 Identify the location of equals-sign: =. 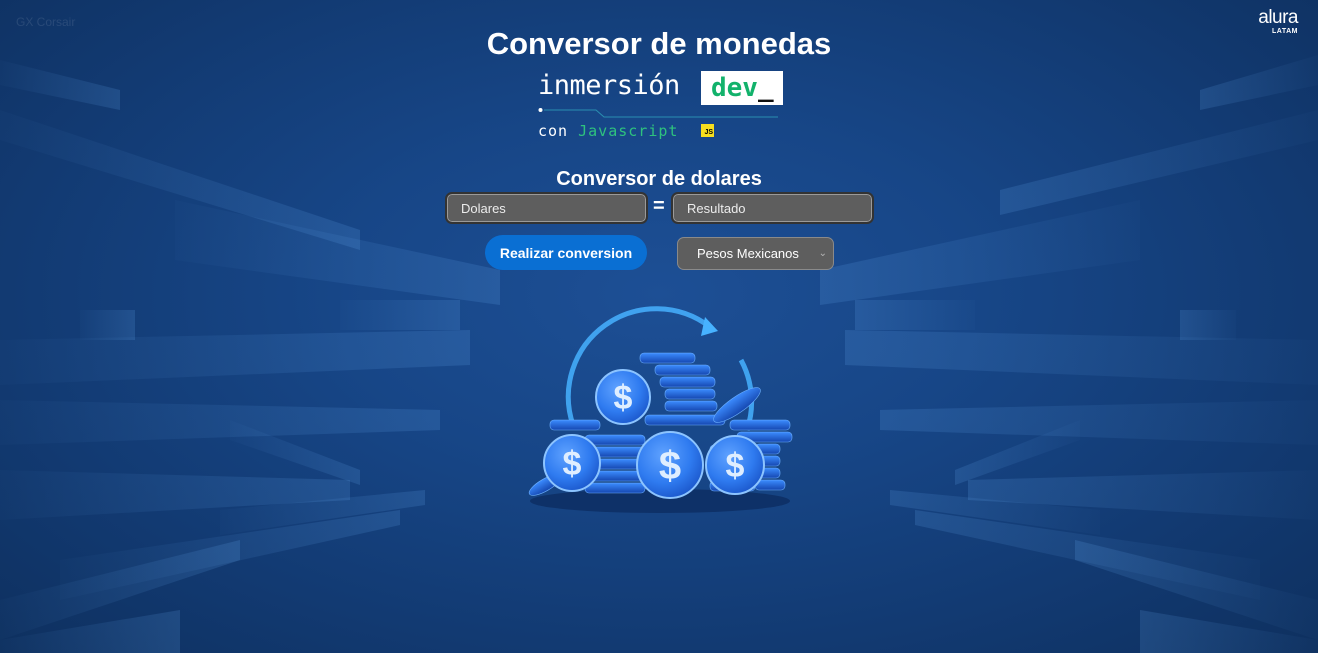
(659, 206).